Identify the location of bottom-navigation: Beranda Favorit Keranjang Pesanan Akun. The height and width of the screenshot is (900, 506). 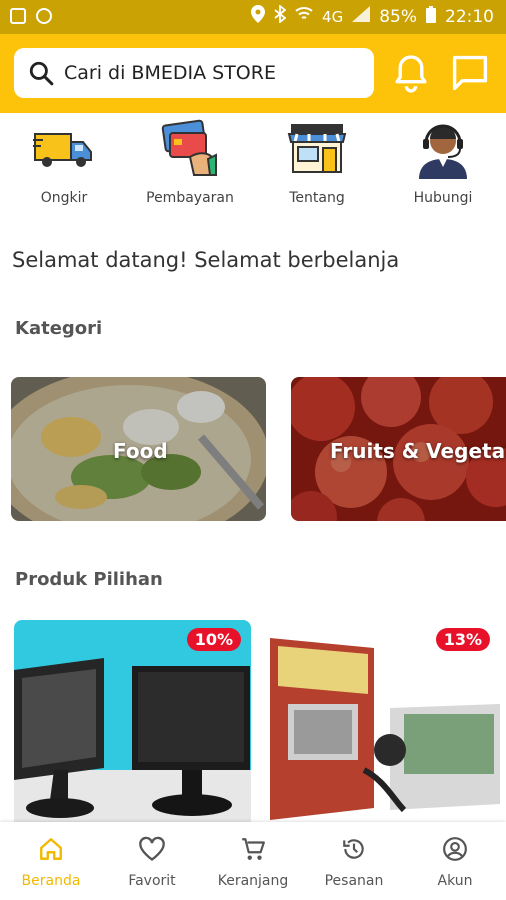
(253, 861).